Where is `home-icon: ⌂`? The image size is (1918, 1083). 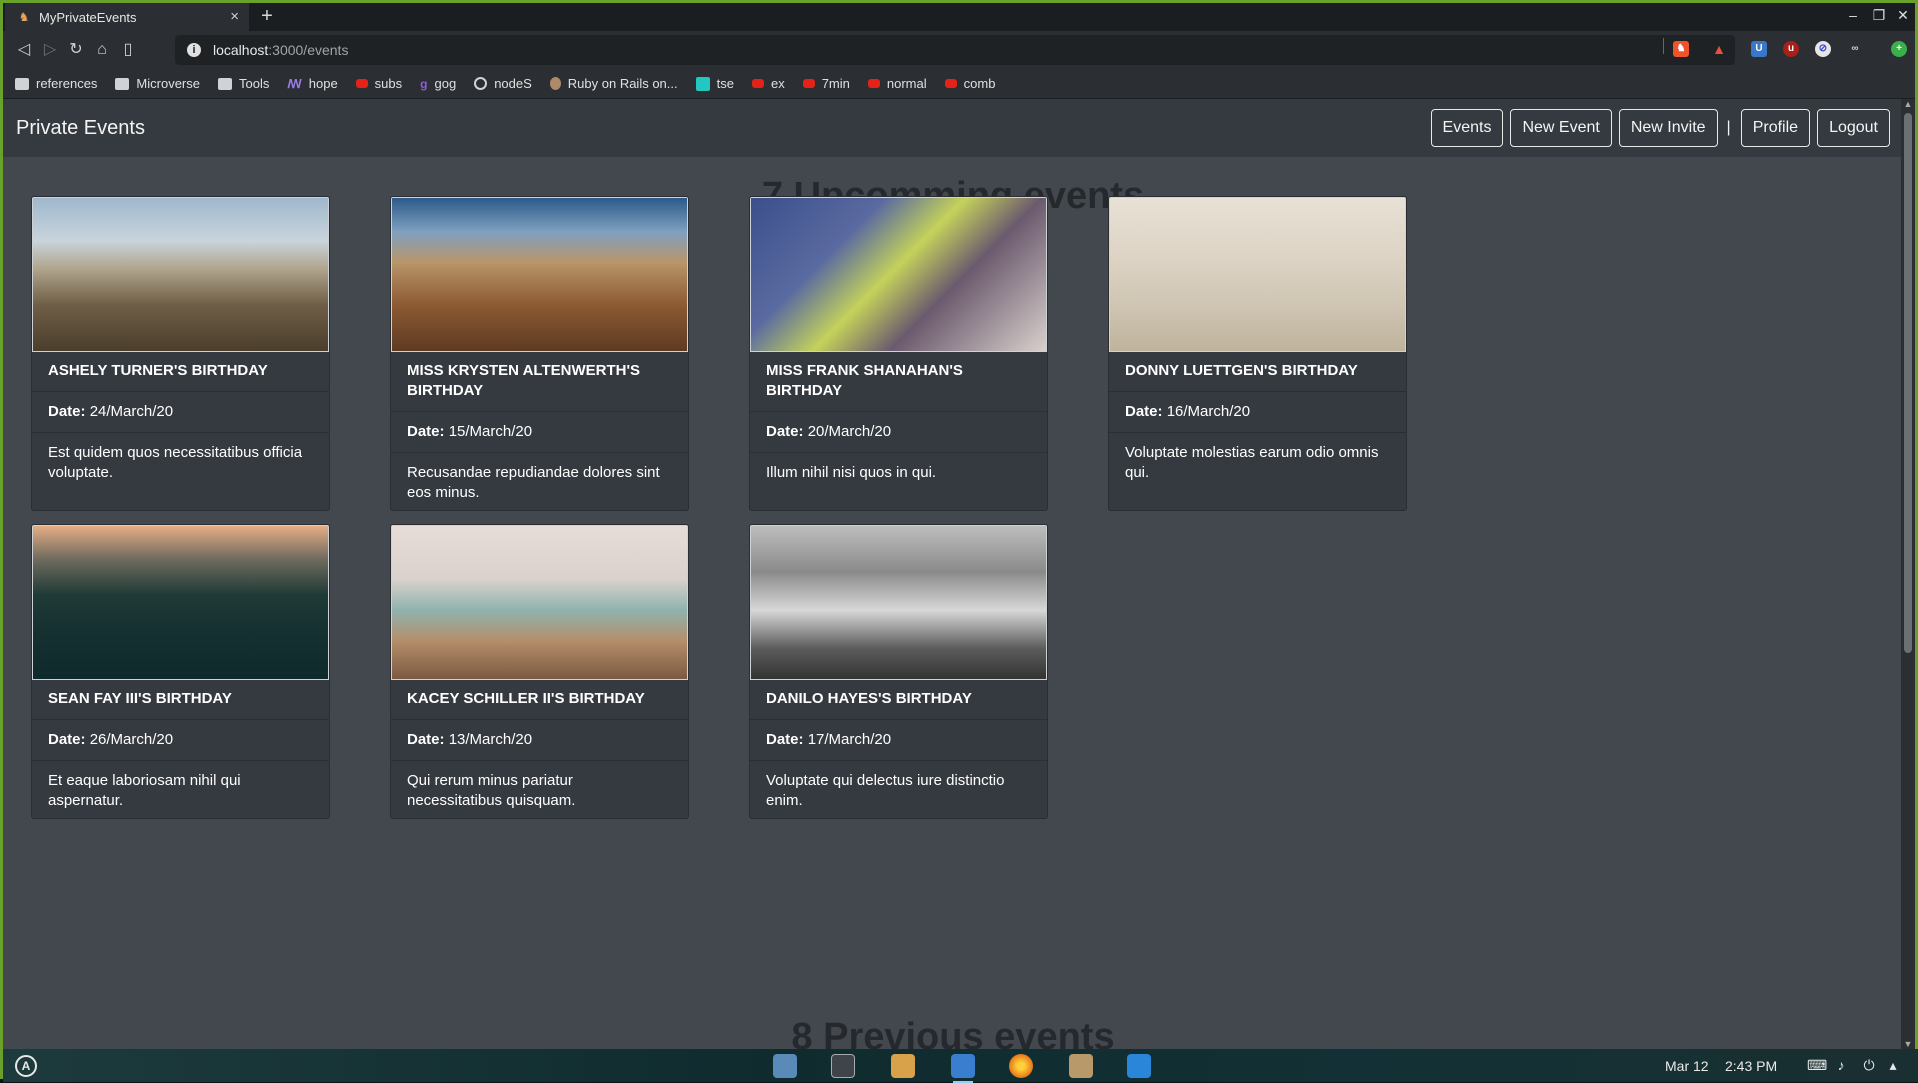
home-icon: ⌂ is located at coordinates (102, 50).